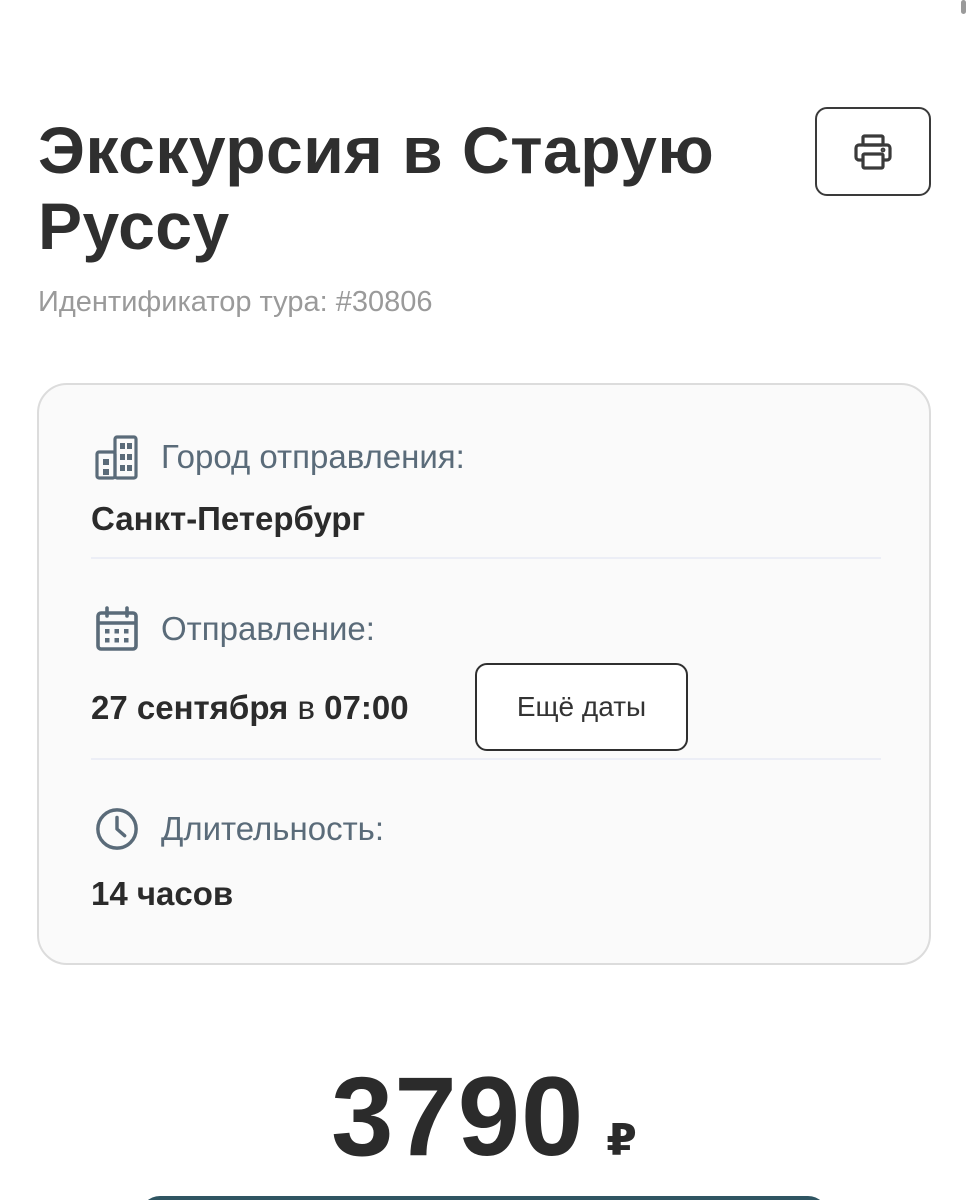  Describe the element at coordinates (581, 707) in the screenshot. I see `more-dates-button: Ещё даты` at that location.